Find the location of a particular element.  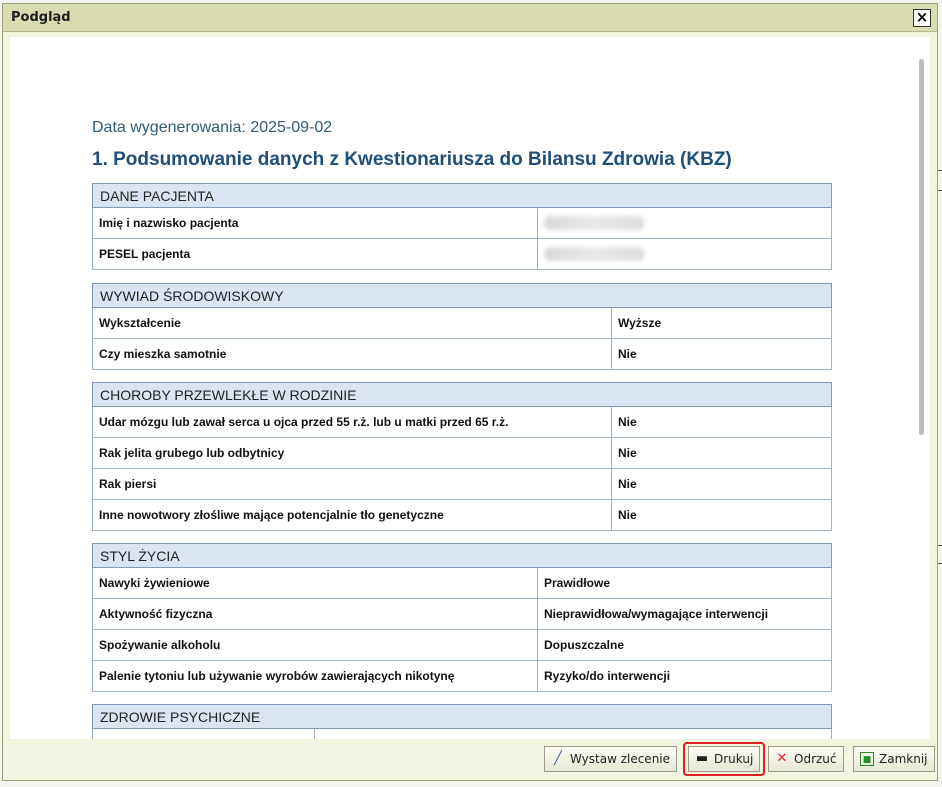

dialog-title: Podgląd is located at coordinates (41, 17).